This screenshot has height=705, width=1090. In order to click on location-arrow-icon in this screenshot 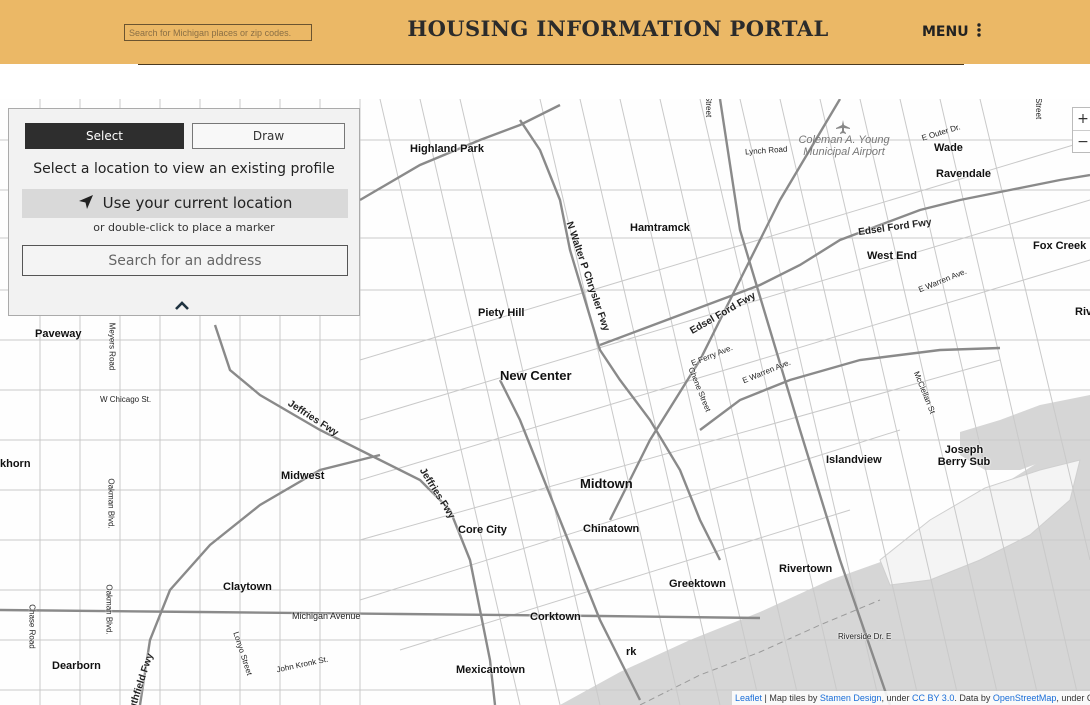, I will do `click(85, 202)`.